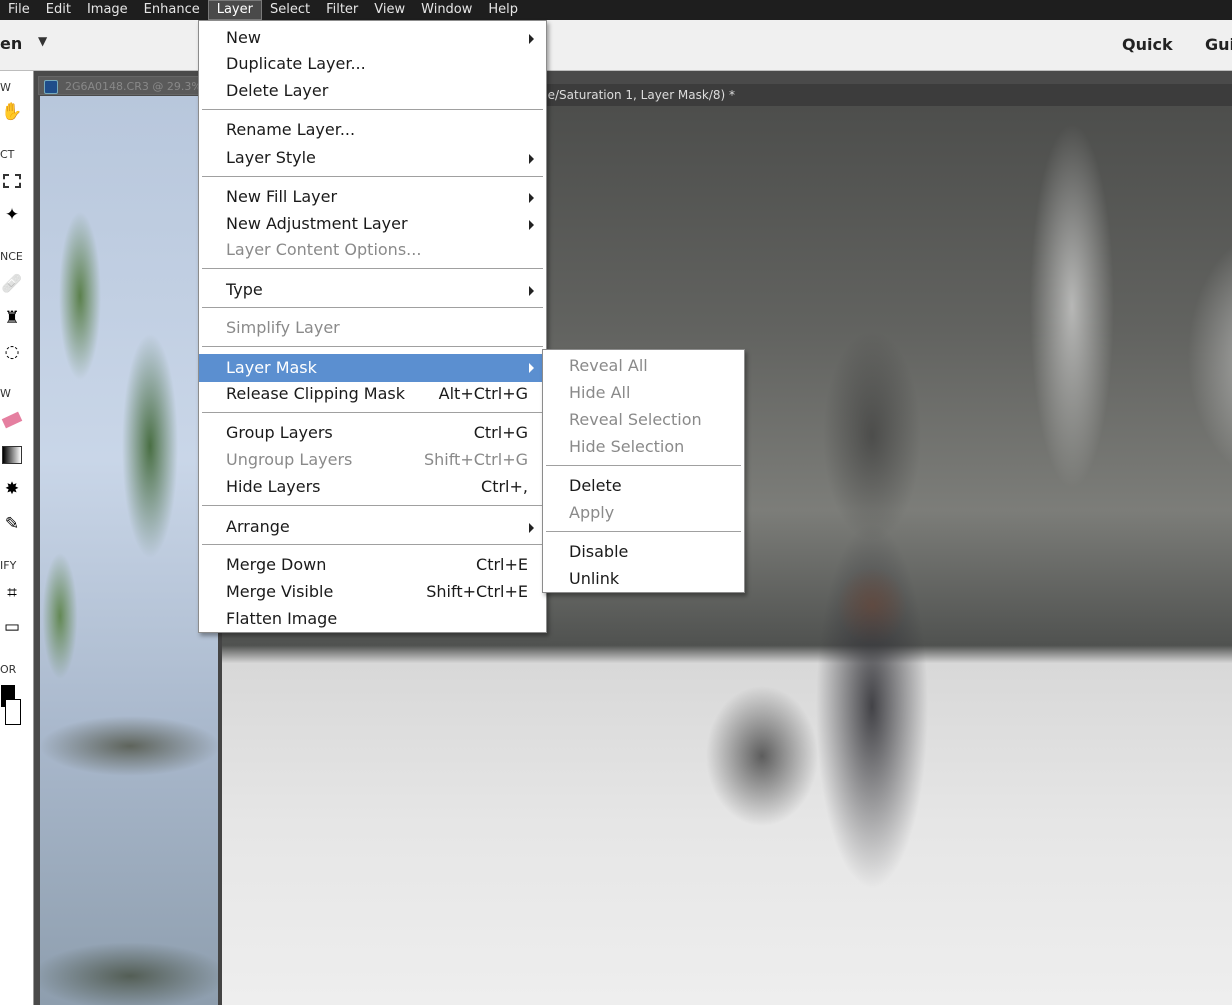  Describe the element at coordinates (12, 112) in the screenshot. I see `hand-icon: ✋` at that location.